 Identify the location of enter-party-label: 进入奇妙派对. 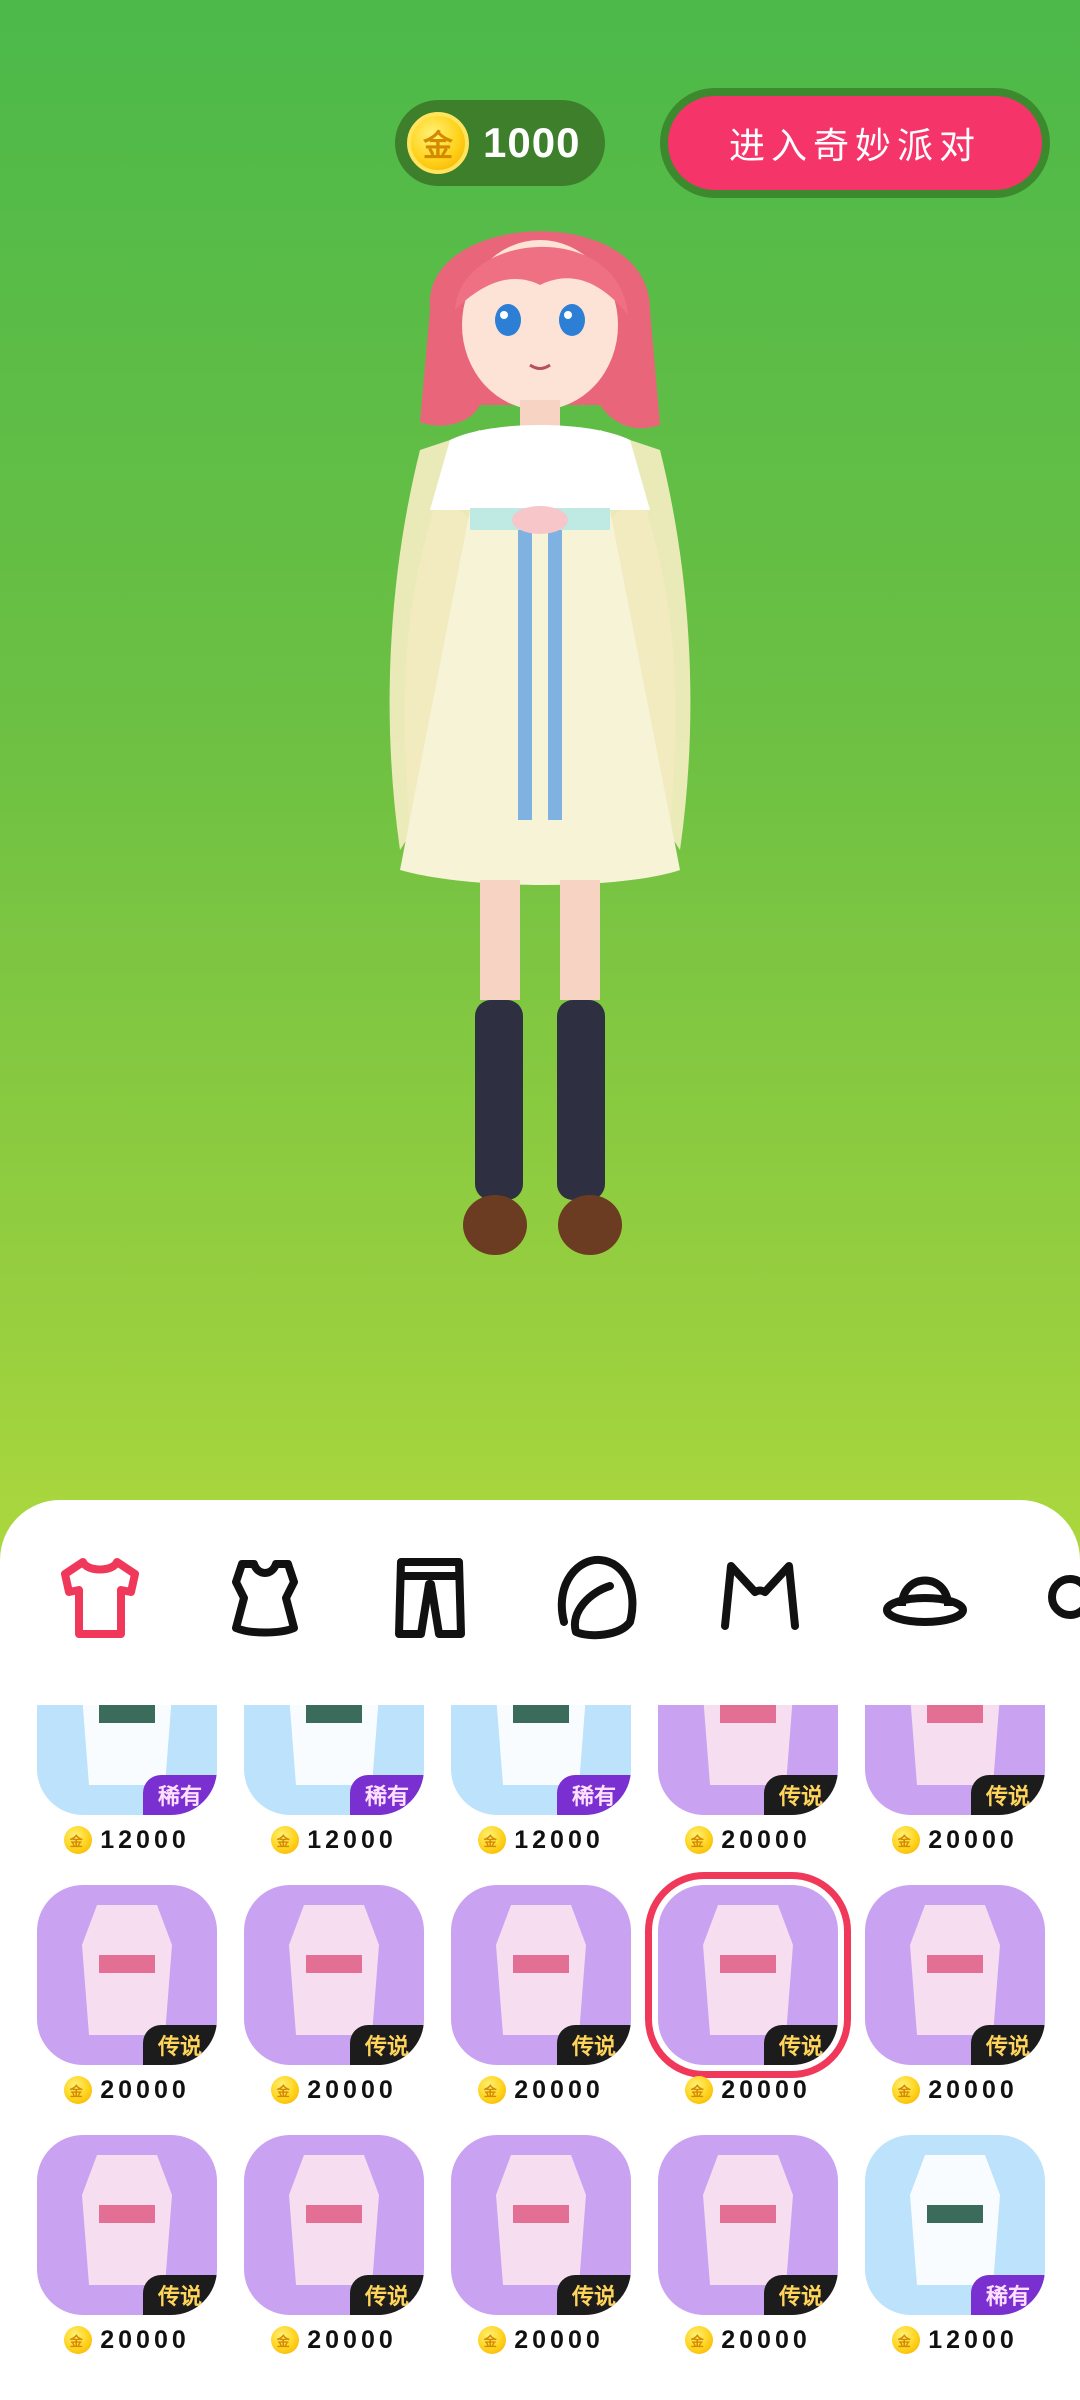
(855, 143).